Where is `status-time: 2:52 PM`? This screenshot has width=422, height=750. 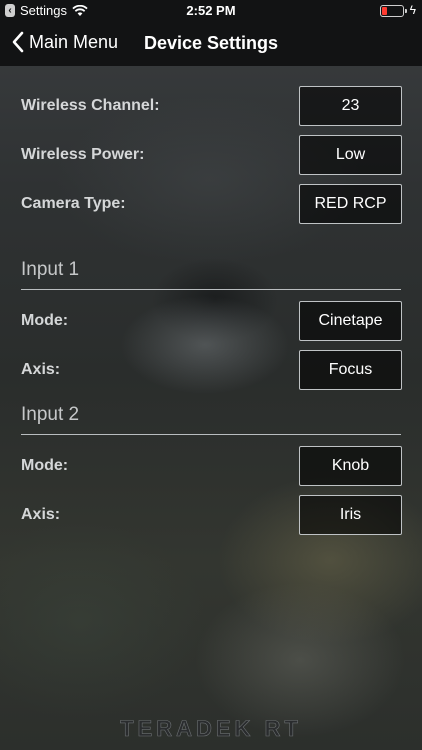 status-time: 2:52 PM is located at coordinates (211, 10).